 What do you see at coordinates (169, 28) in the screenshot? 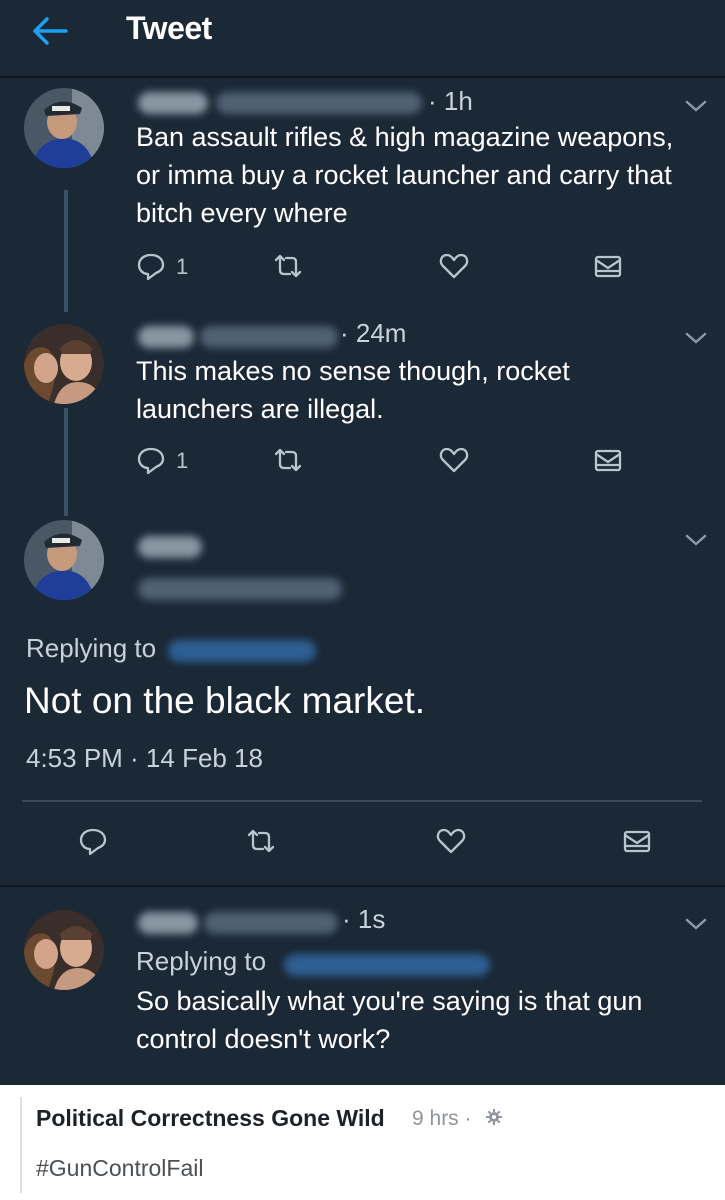
I see `page-title: Tweet` at bounding box center [169, 28].